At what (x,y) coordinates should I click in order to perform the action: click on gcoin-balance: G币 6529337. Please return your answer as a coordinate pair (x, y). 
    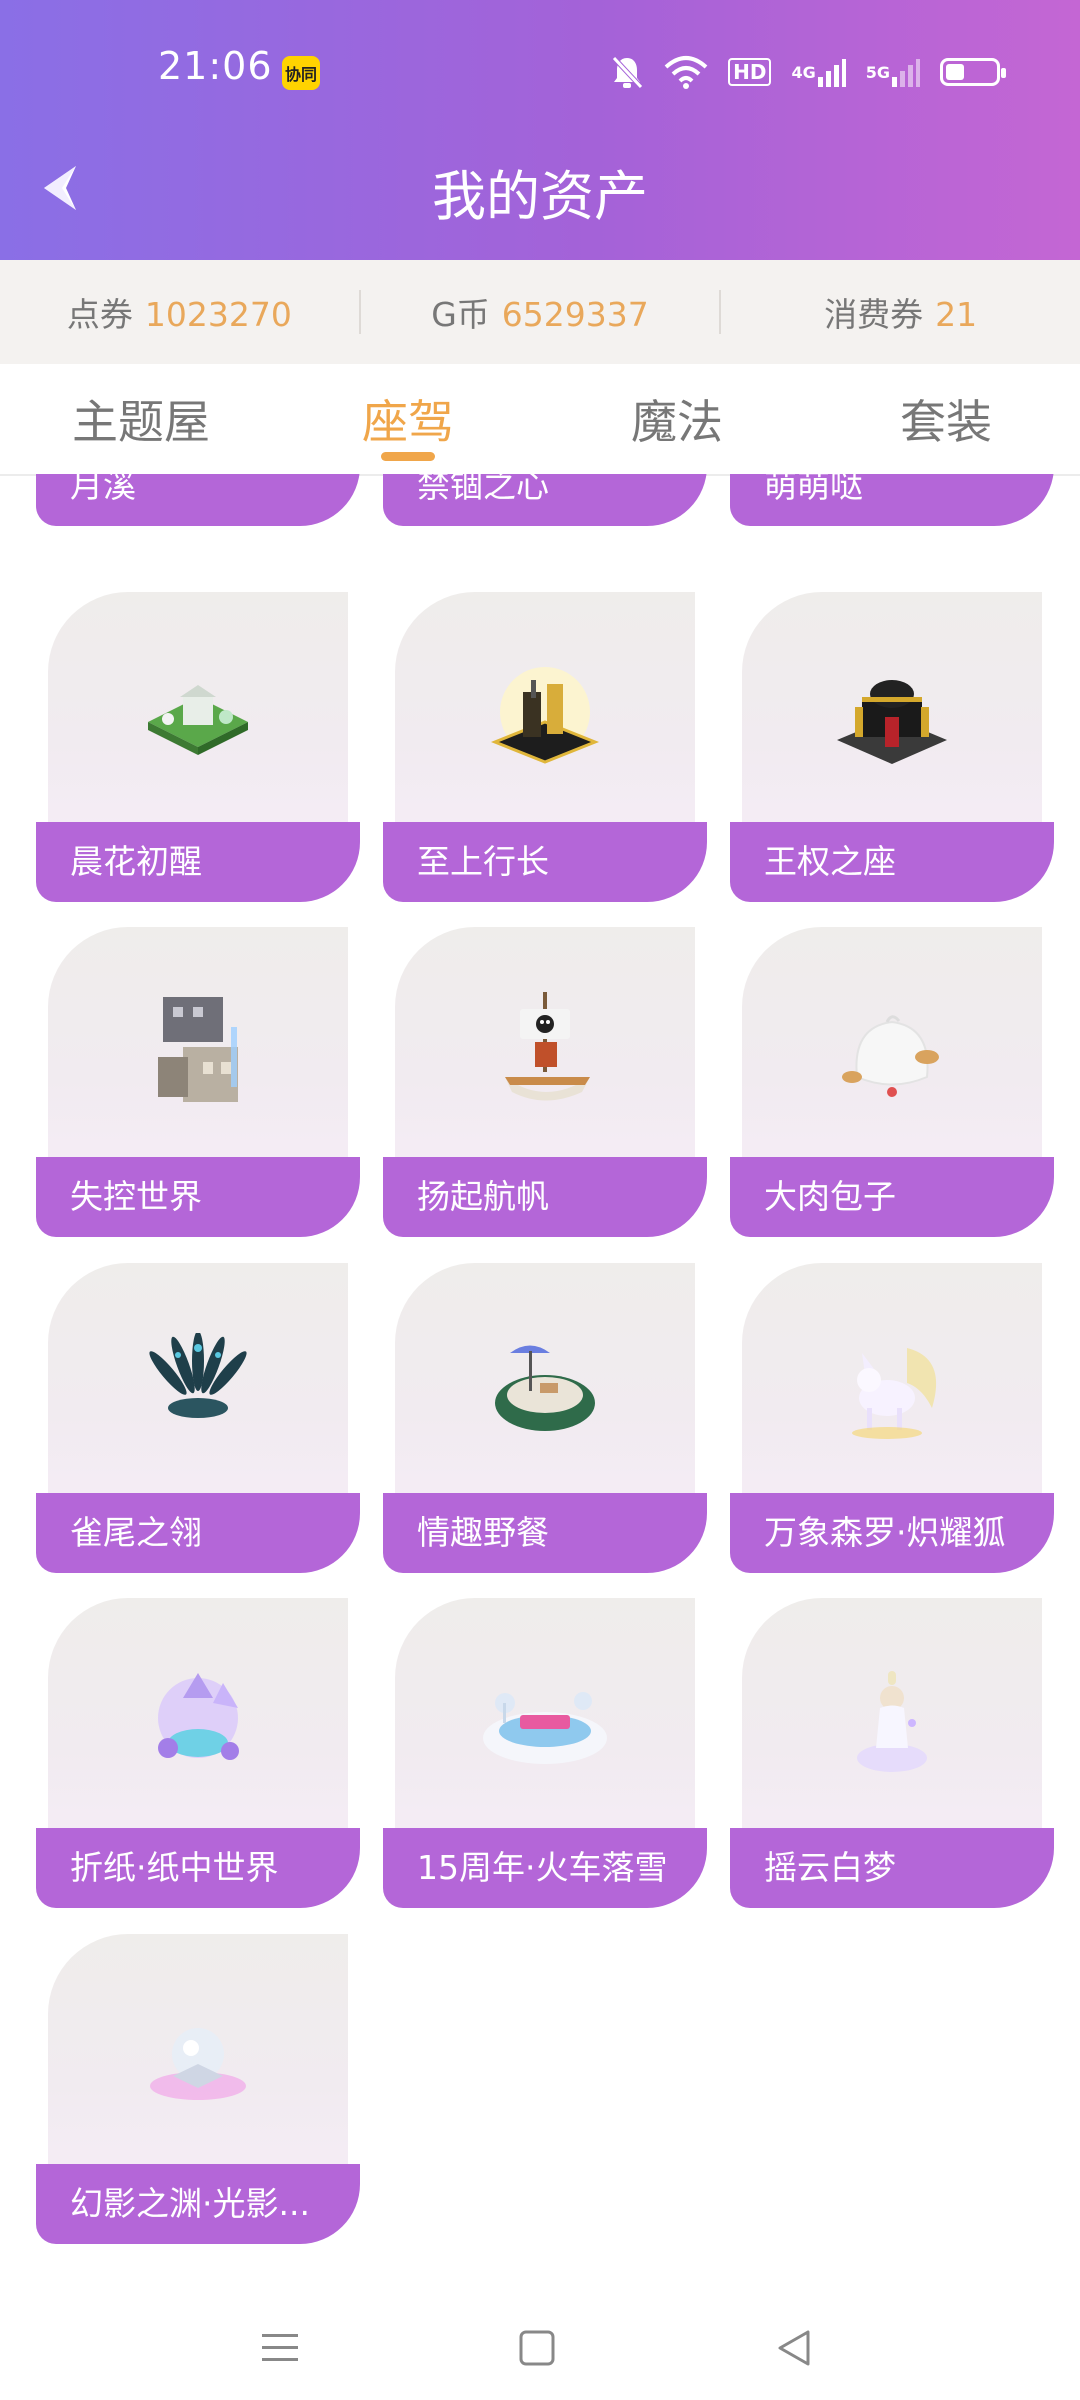
    Looking at the image, I should click on (540, 312).